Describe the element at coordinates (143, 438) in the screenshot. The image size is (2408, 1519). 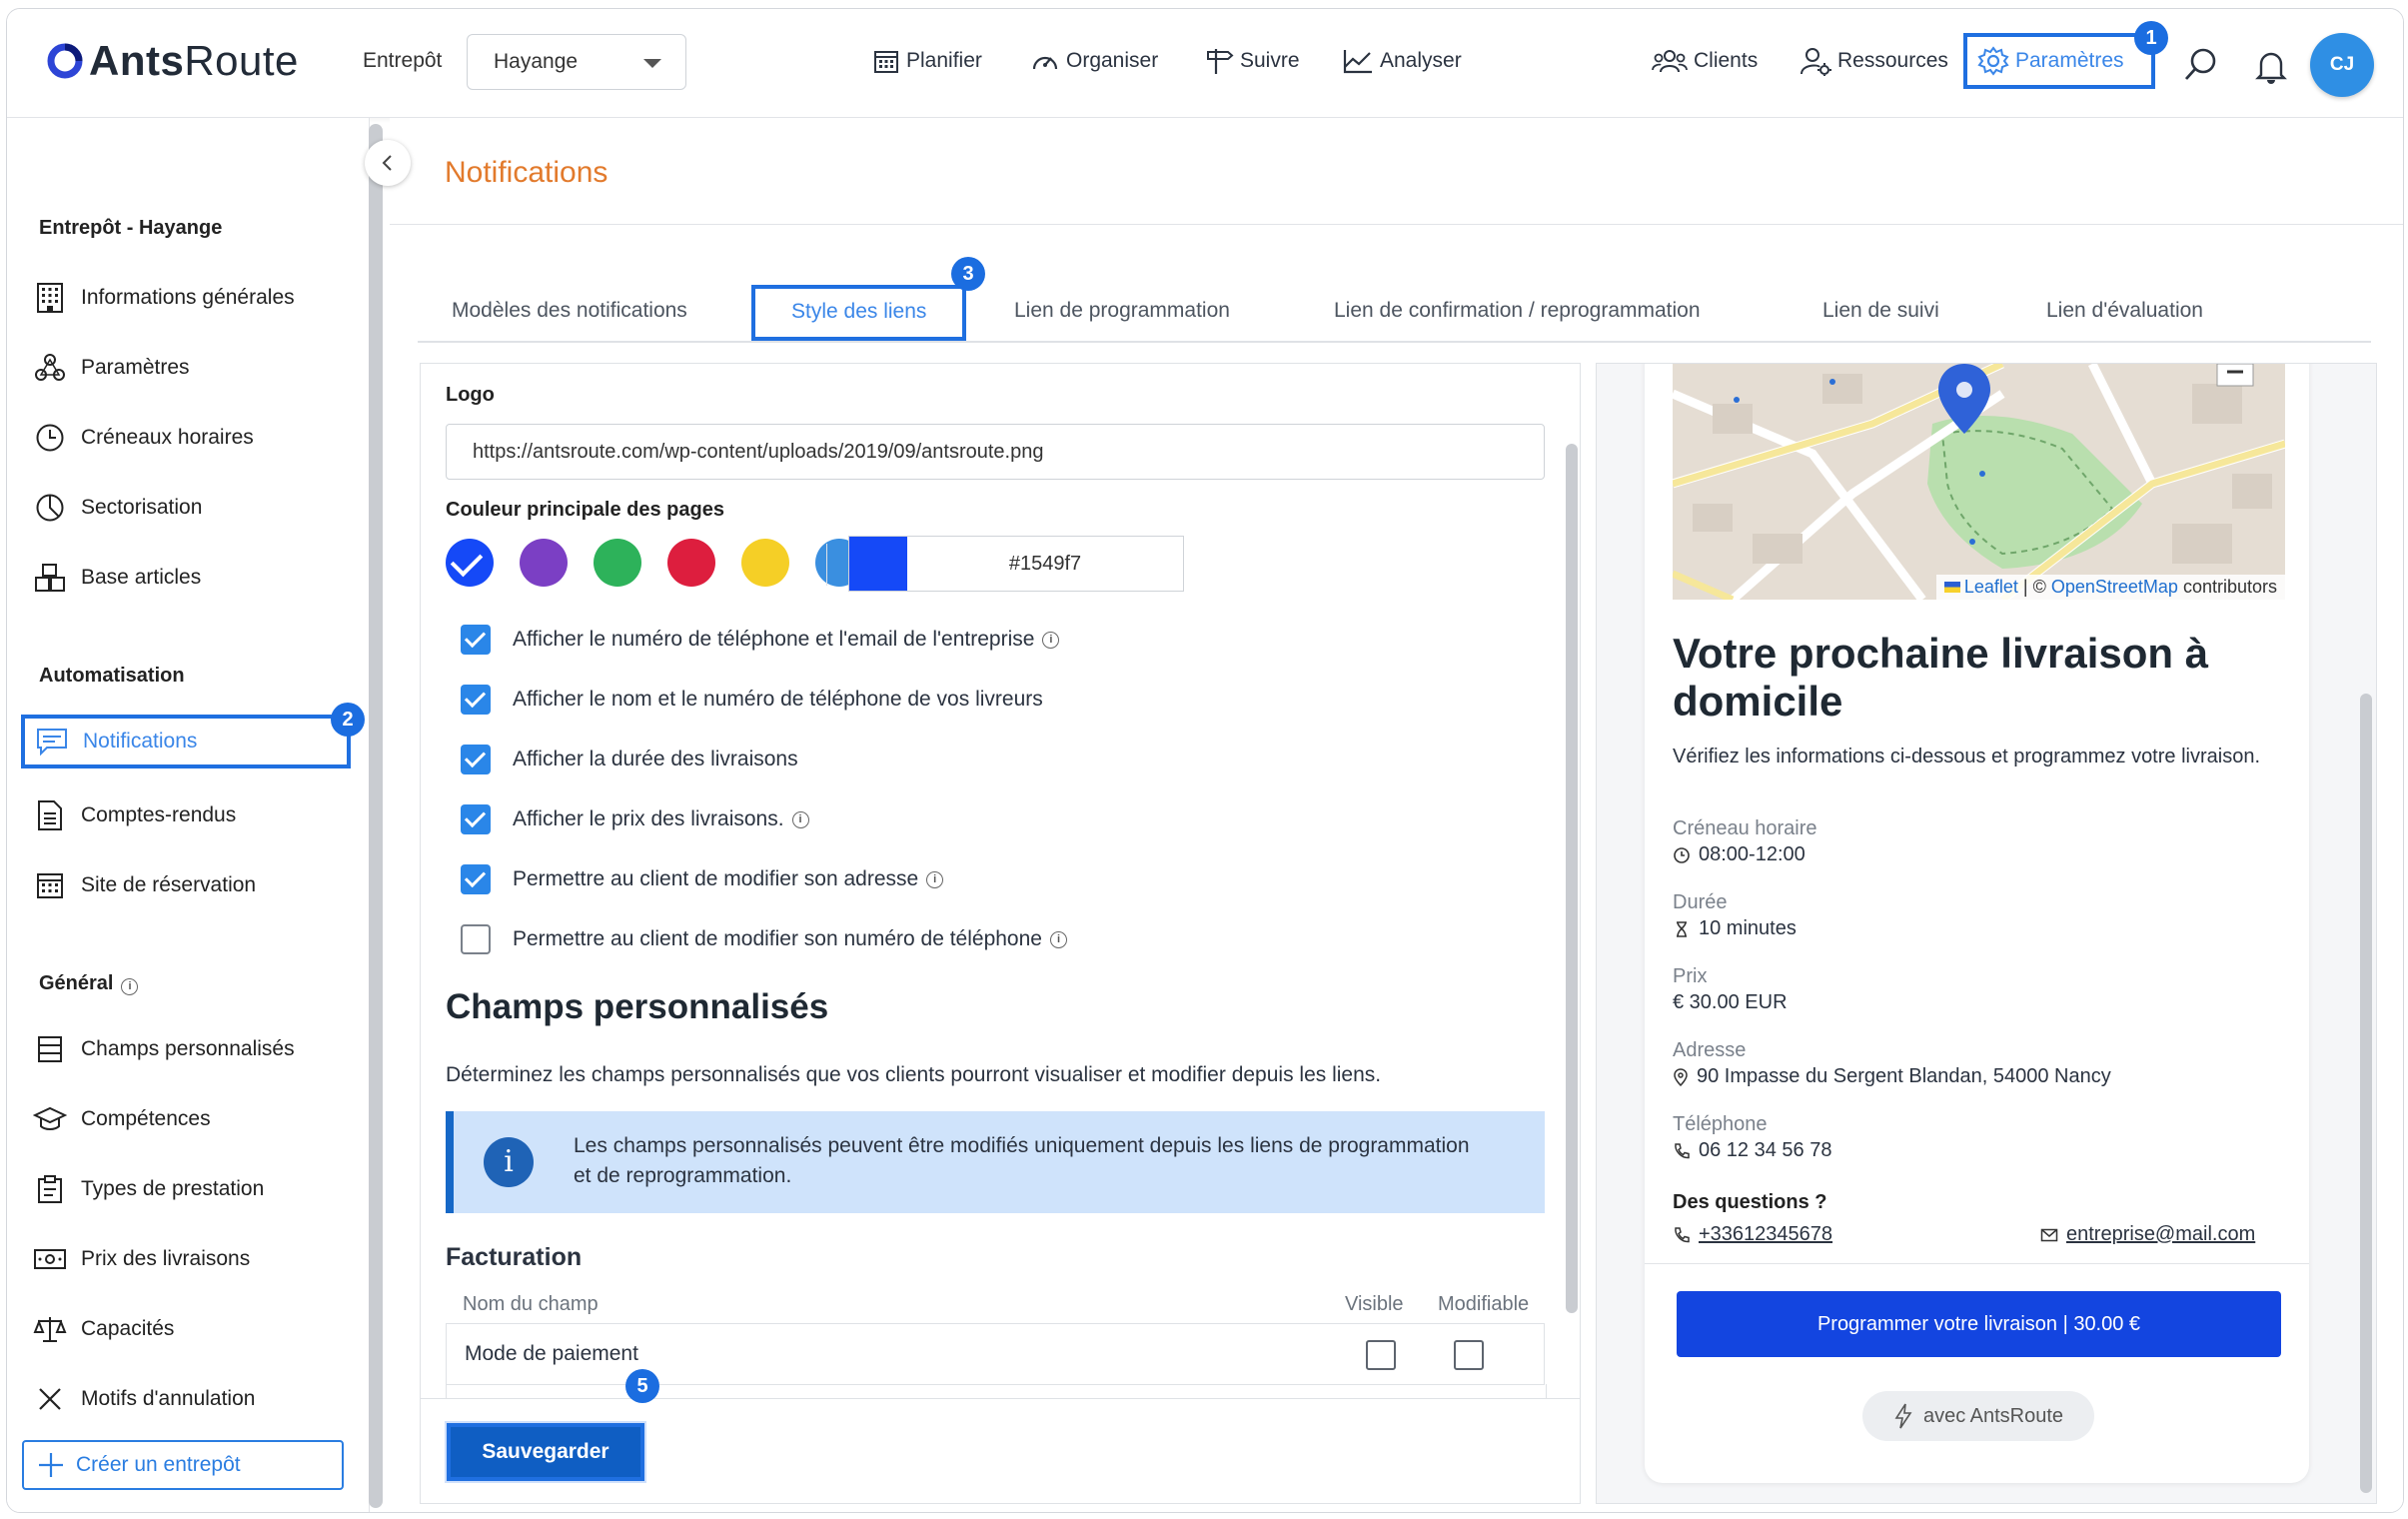
I see `sidebar-item-creneaux-horaires: Créneaux horaires` at that location.